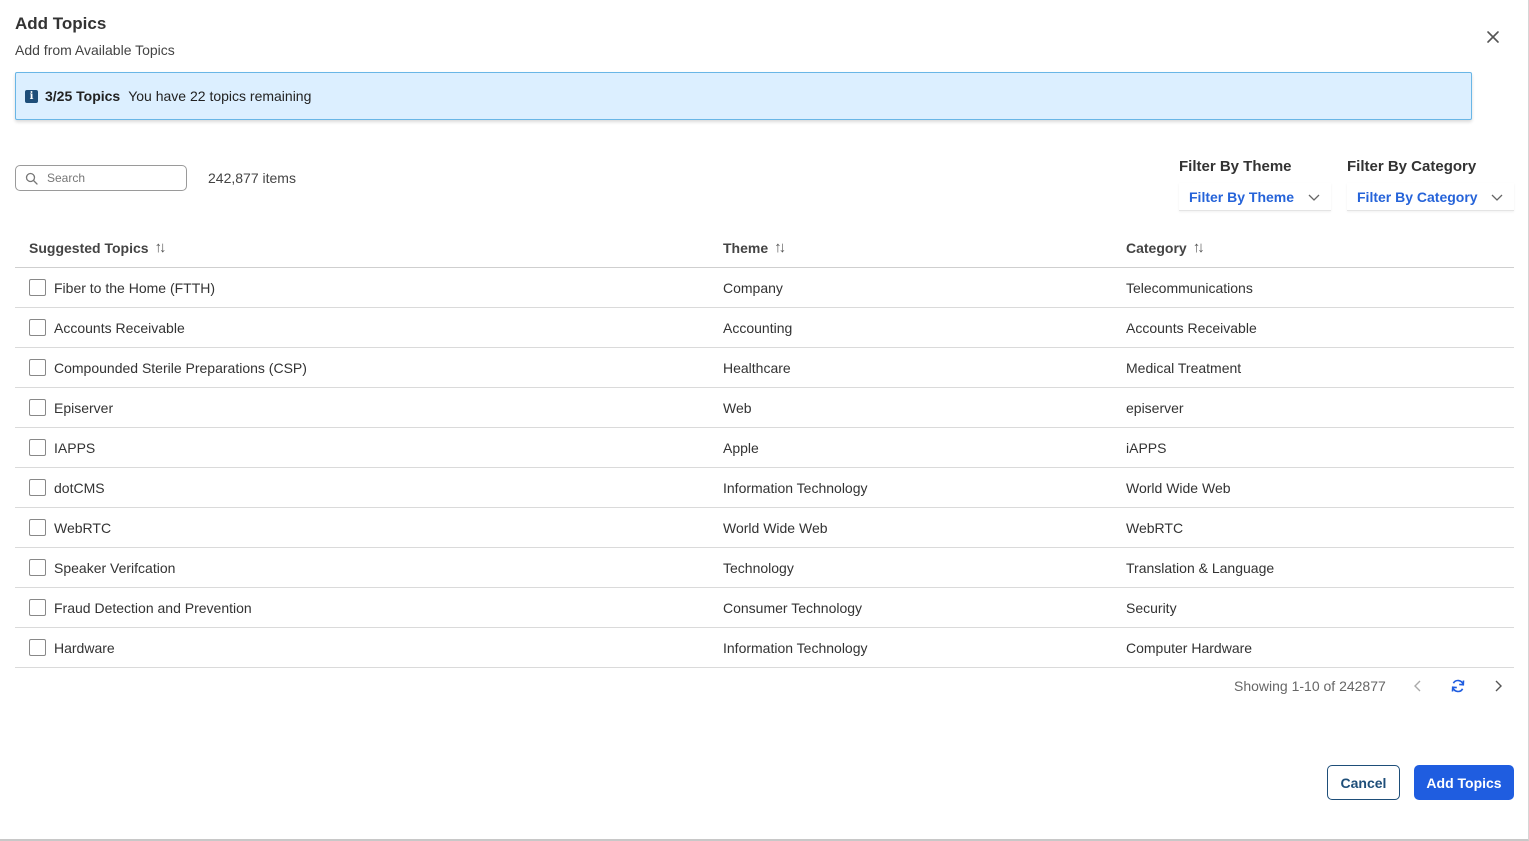 The image size is (1529, 841). I want to click on filter-category-select: Filter By Category, so click(1430, 197).